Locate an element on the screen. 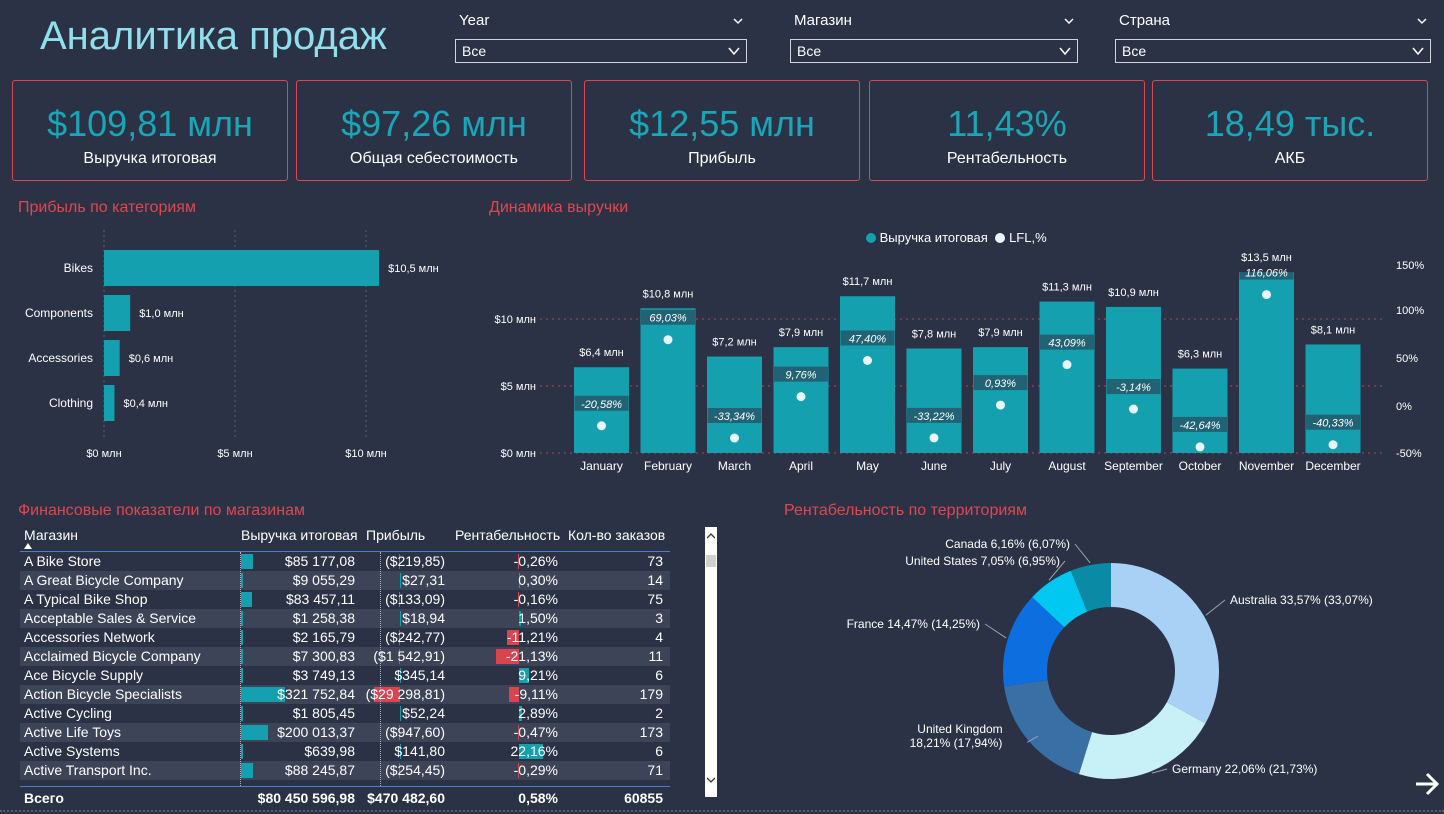 The width and height of the screenshot is (1444, 814). bar-data-label: $6,4 млн is located at coordinates (601, 353).